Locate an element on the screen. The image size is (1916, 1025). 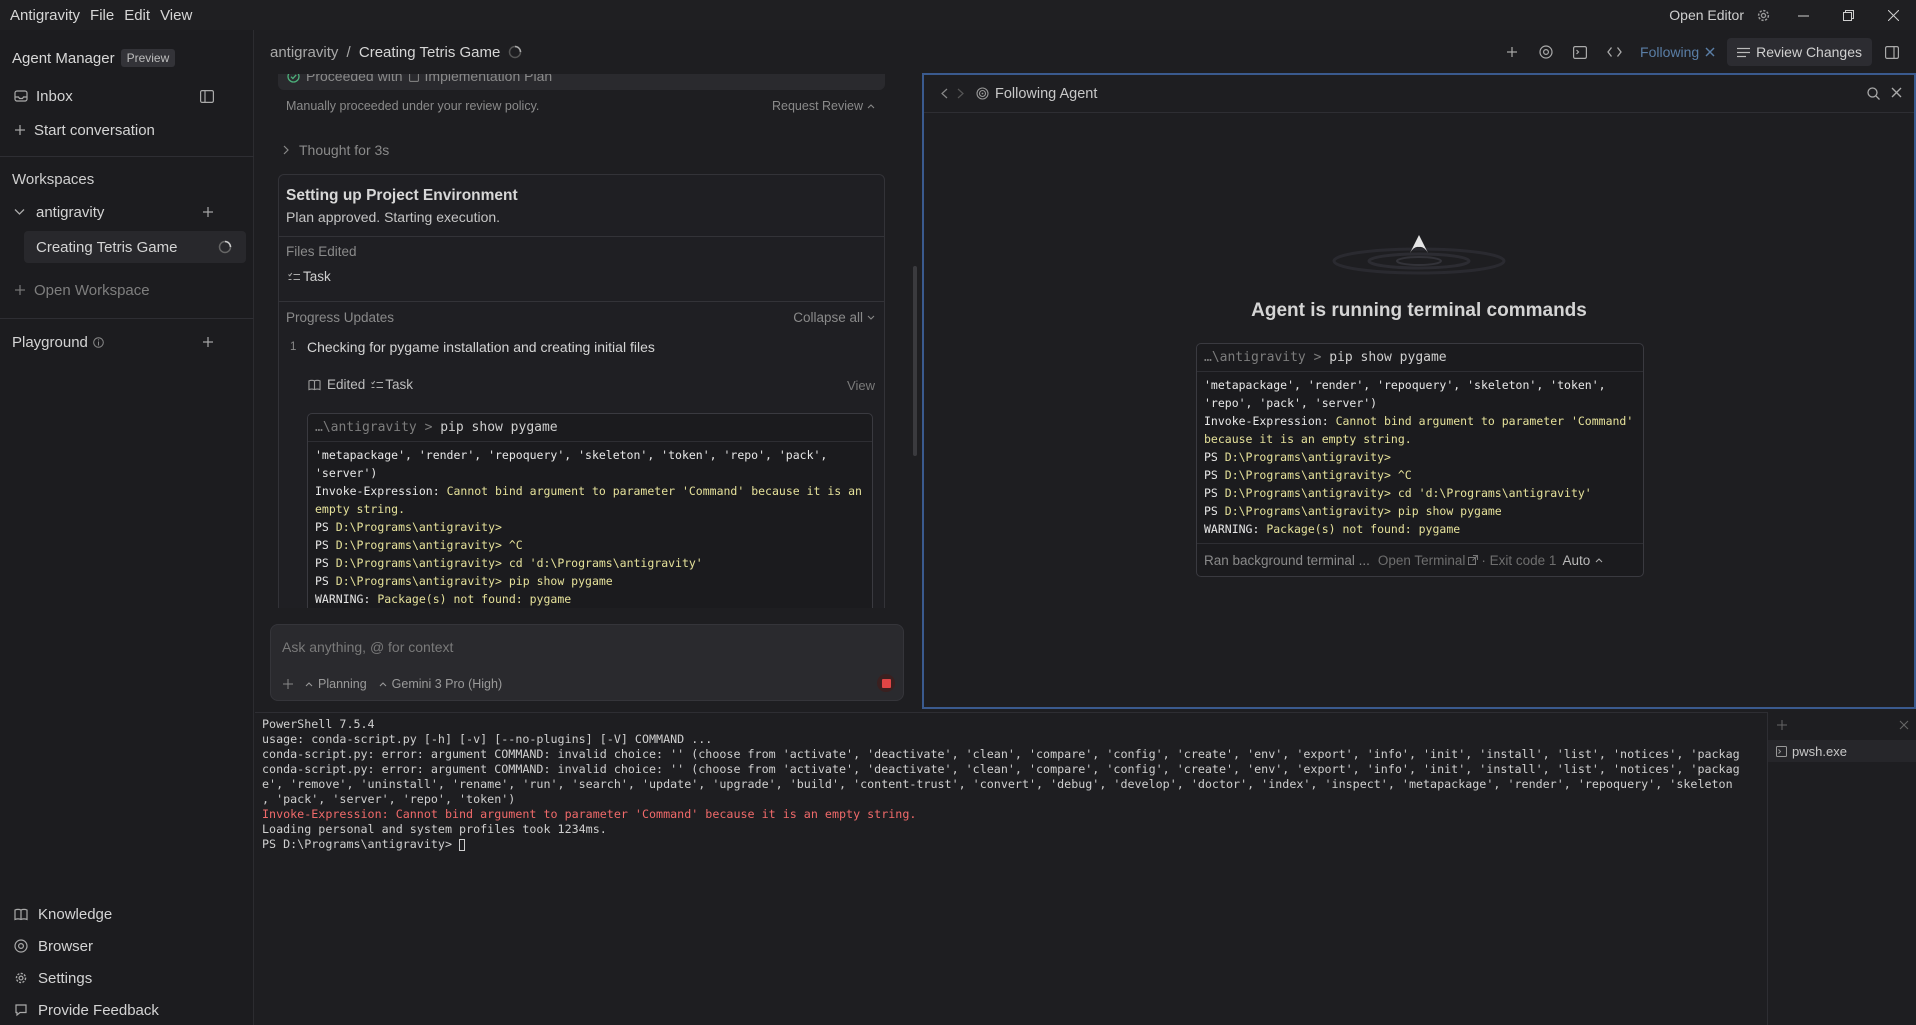
code-button is located at coordinates (1614, 52).